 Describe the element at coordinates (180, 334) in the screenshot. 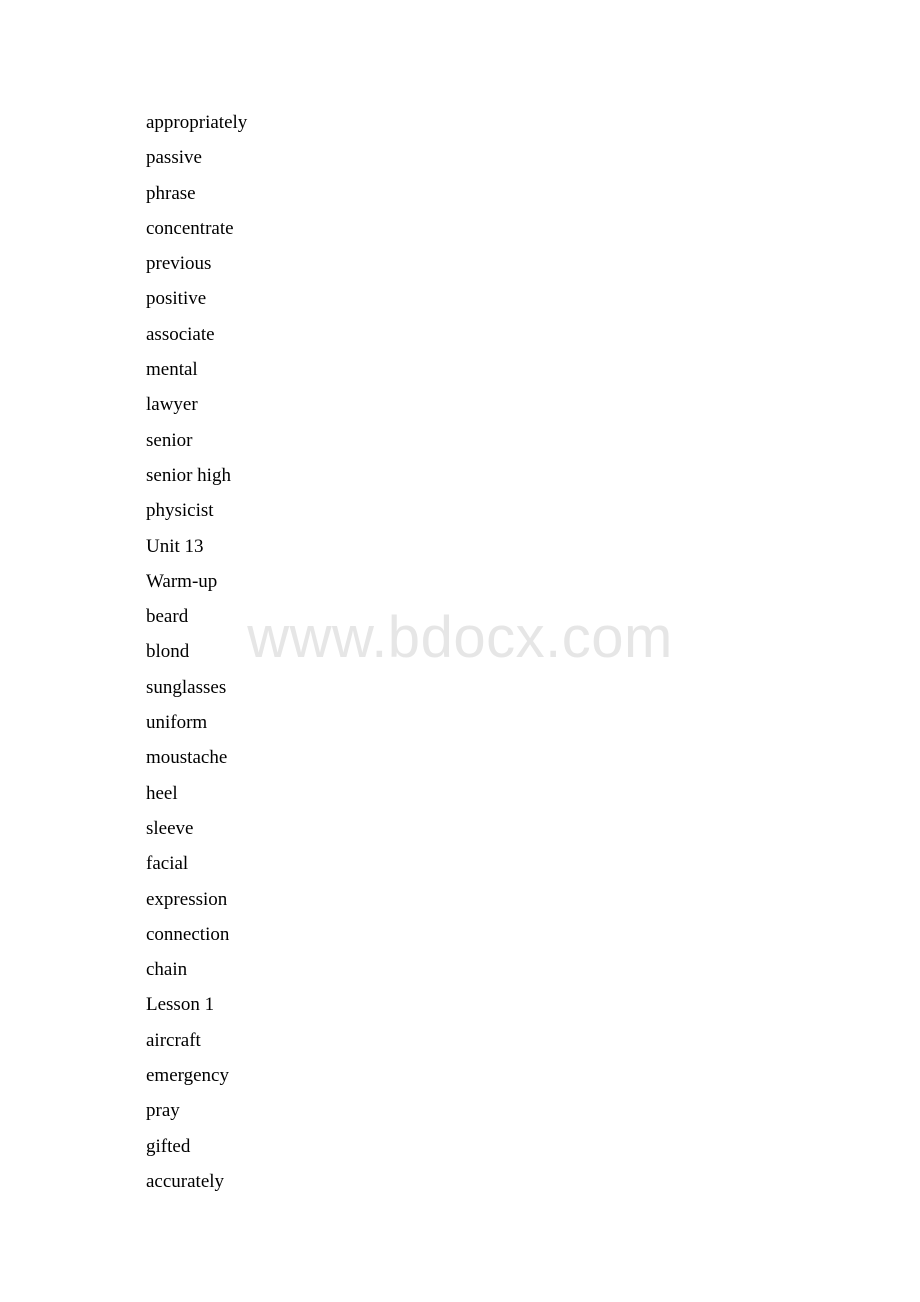

I see `word-list-item: associate` at that location.